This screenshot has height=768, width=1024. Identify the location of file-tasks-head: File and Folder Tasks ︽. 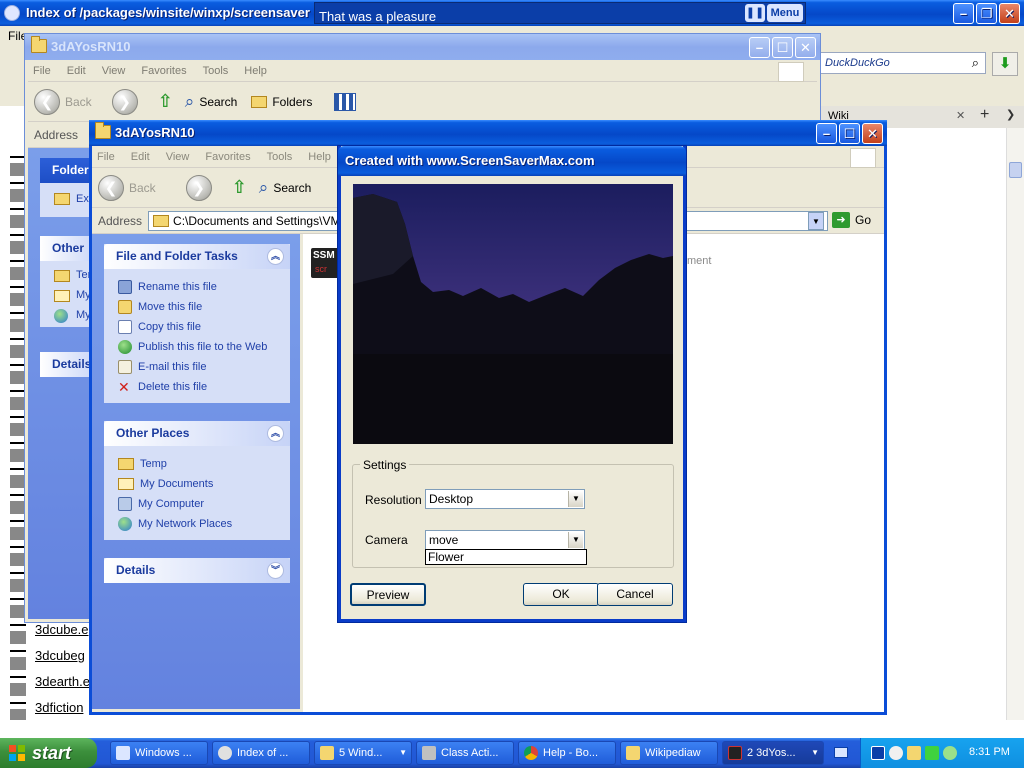
(197, 256).